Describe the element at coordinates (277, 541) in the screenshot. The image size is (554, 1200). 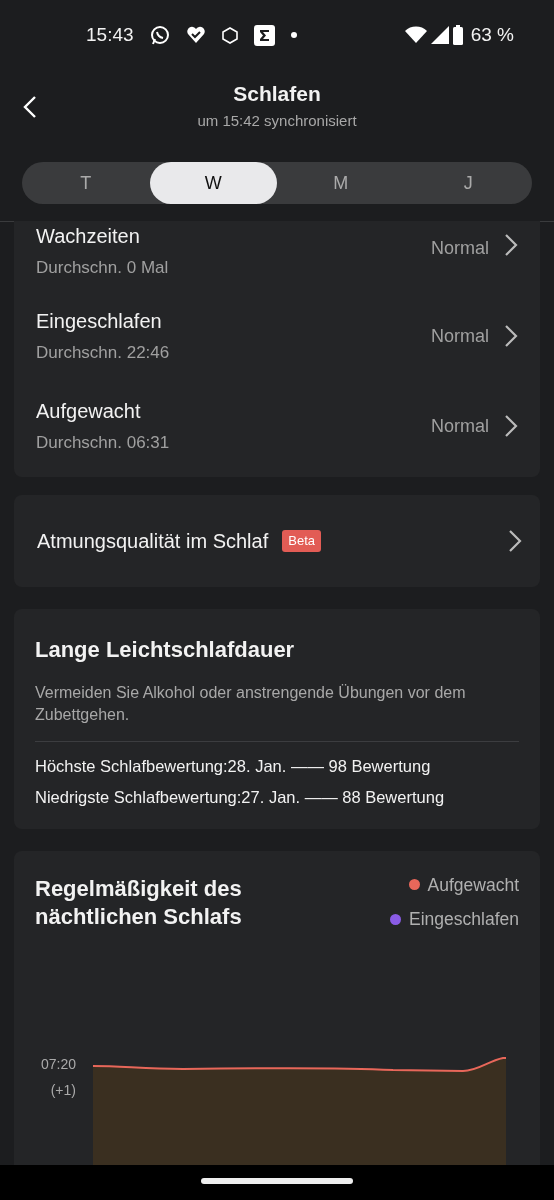
I see `breathing-quality-row: Atmungsqualität im Schlaf Beta` at that location.